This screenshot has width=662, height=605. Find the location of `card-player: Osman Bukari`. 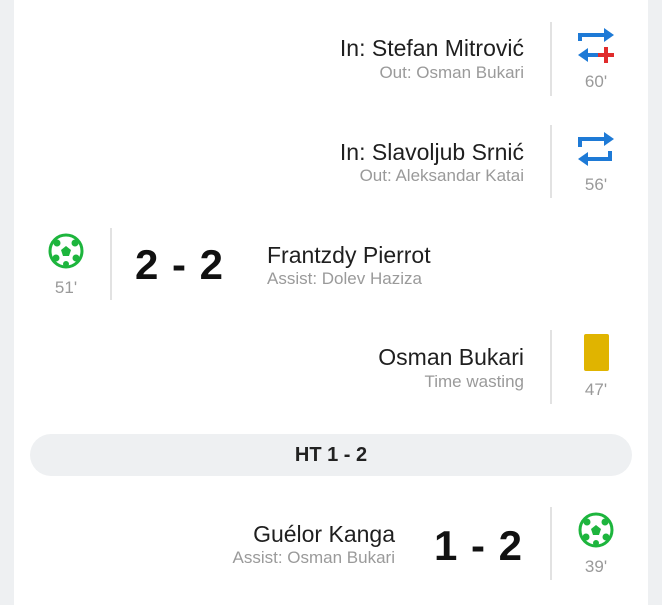

card-player: Osman Bukari is located at coordinates (451, 357).